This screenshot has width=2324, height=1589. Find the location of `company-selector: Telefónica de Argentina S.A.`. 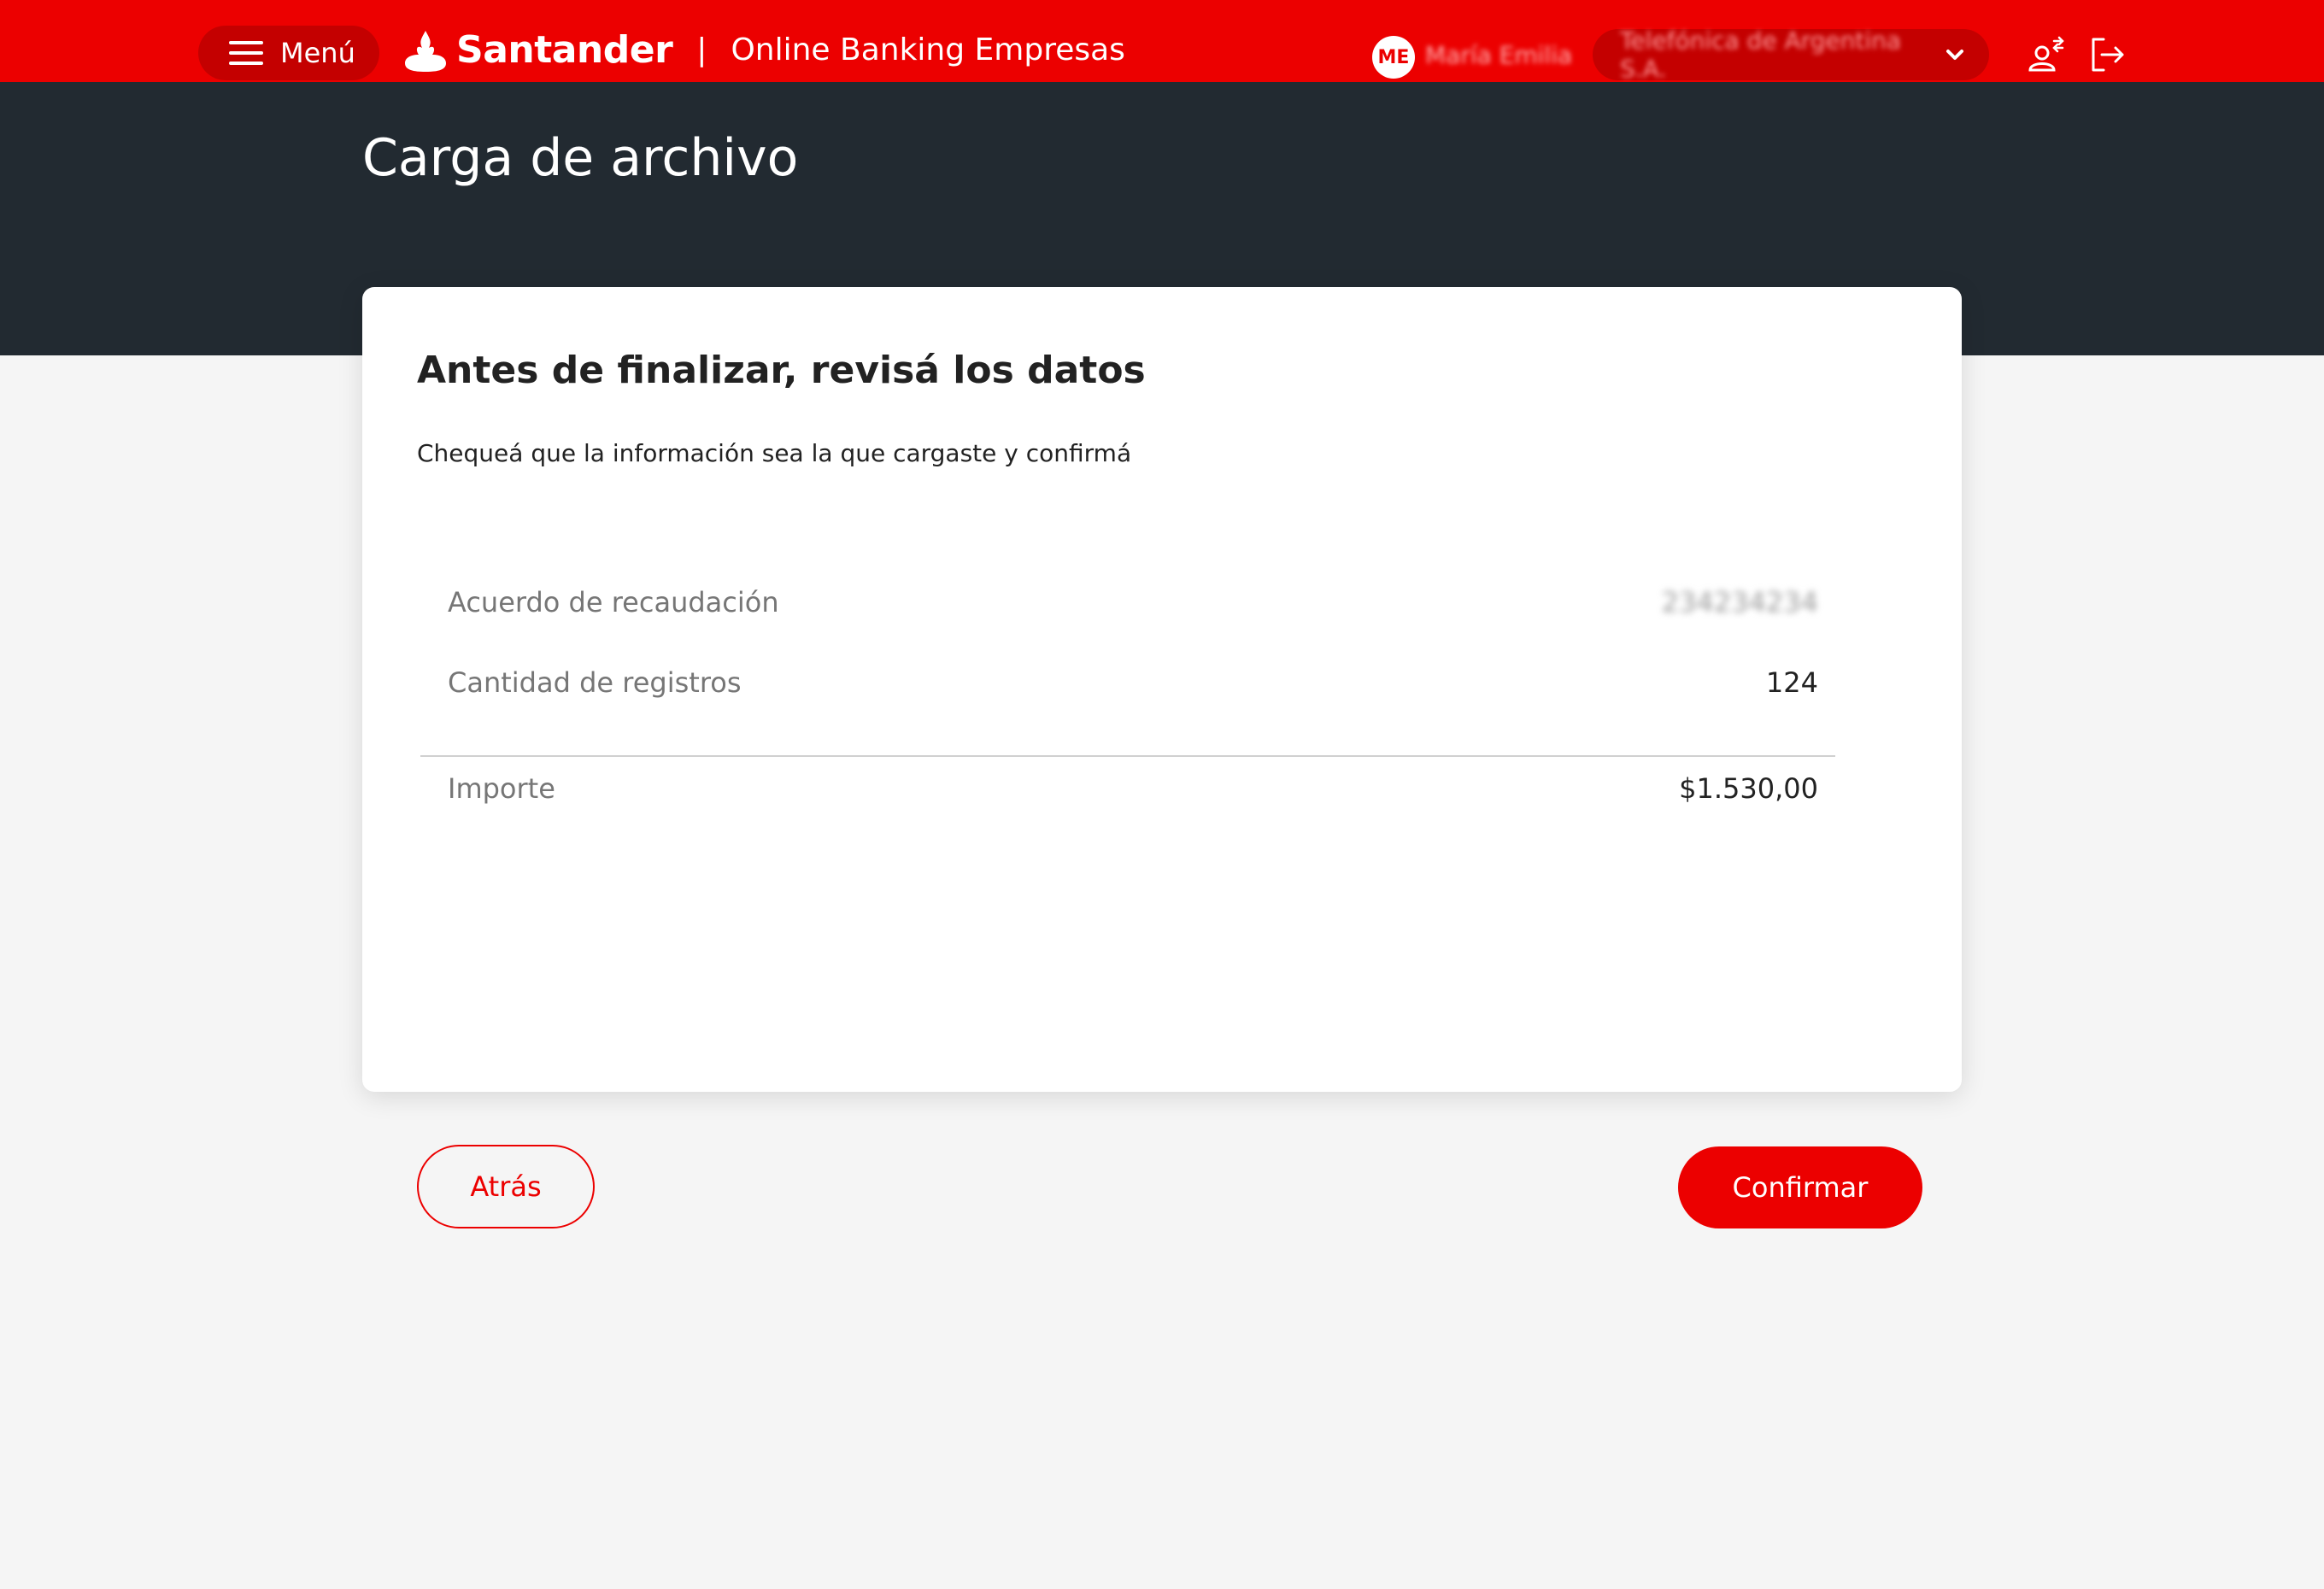

company-selector: Telefónica de Argentina S.A. is located at coordinates (1791, 54).